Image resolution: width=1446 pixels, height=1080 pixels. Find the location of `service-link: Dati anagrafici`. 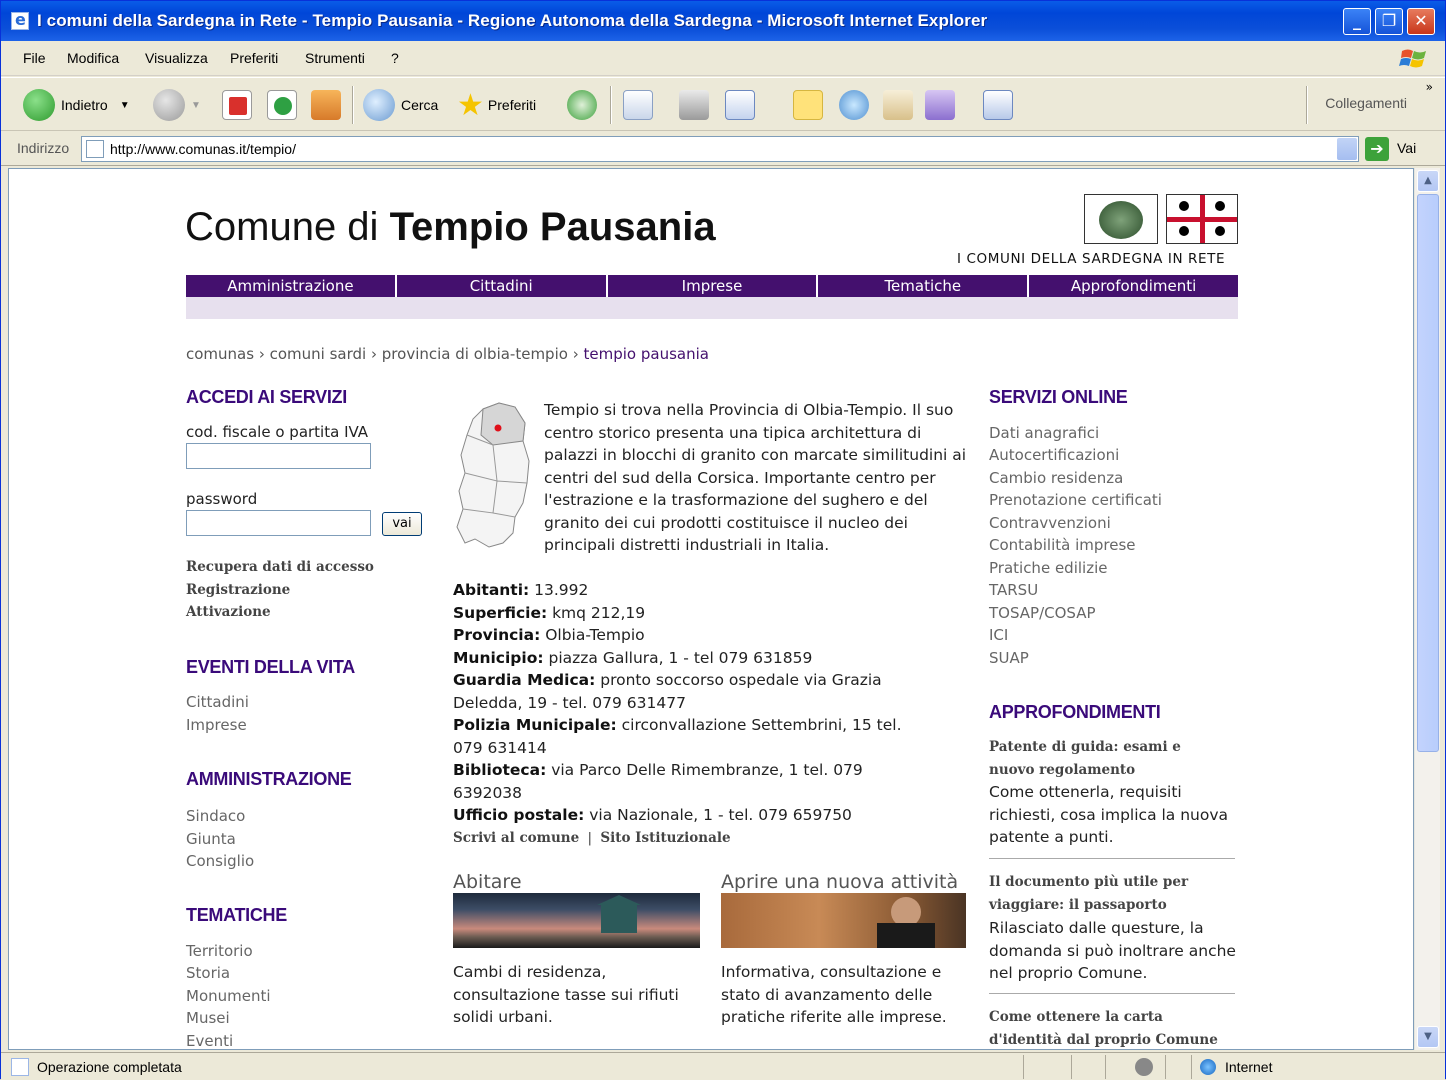

service-link: Dati anagrafici is located at coordinates (1044, 433).